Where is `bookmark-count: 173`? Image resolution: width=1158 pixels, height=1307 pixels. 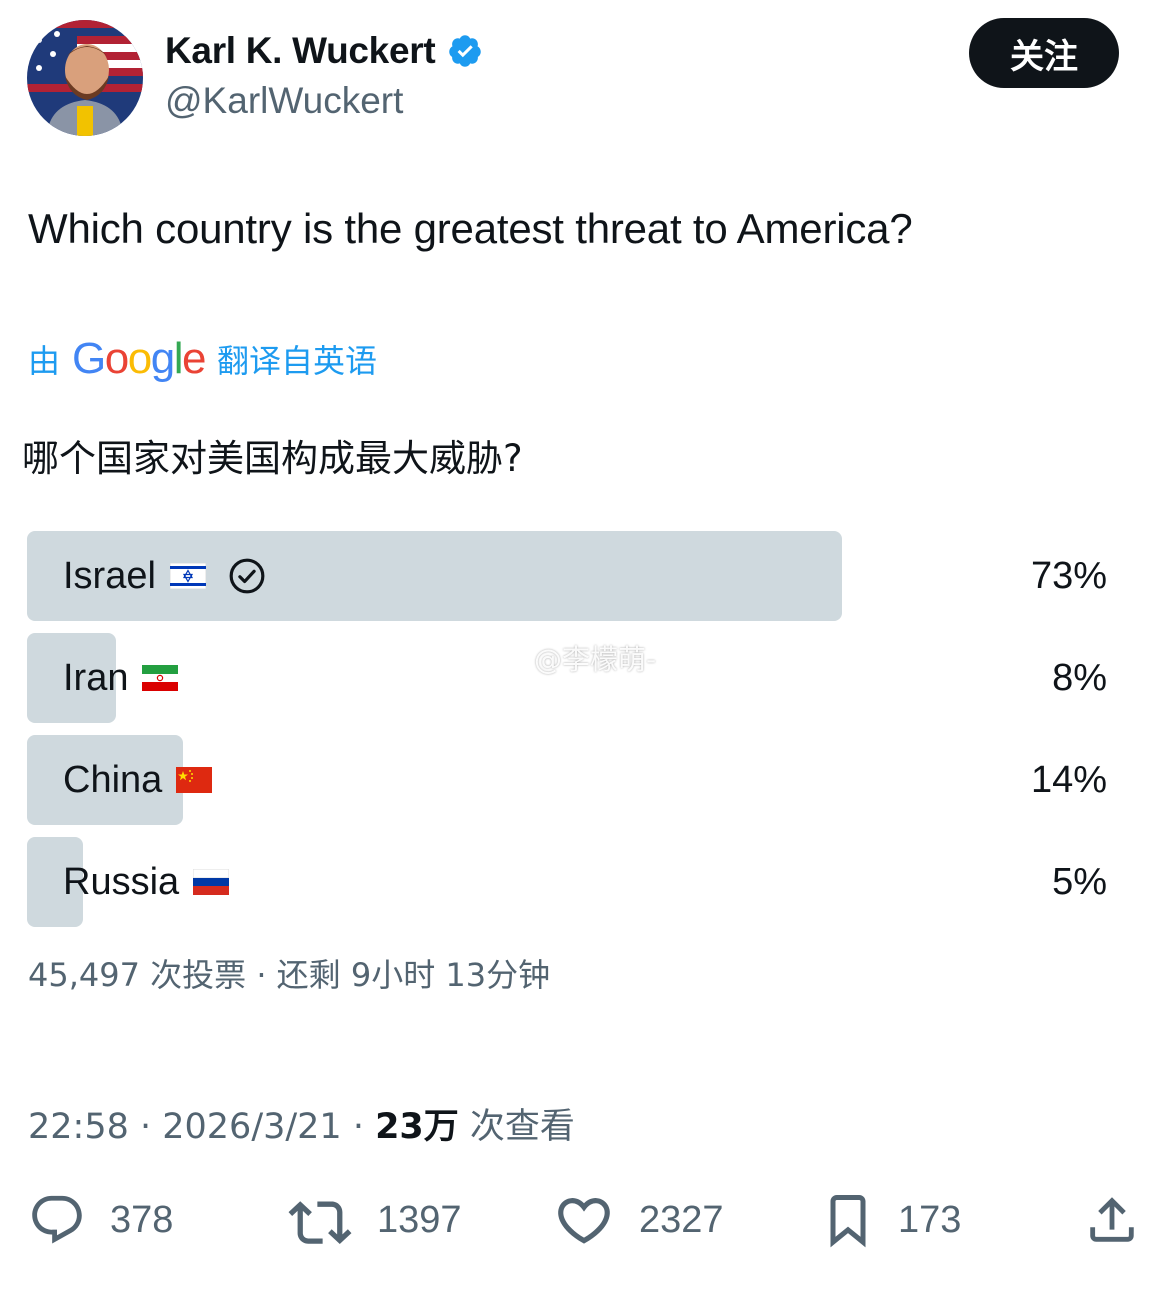 bookmark-count: 173 is located at coordinates (930, 1219).